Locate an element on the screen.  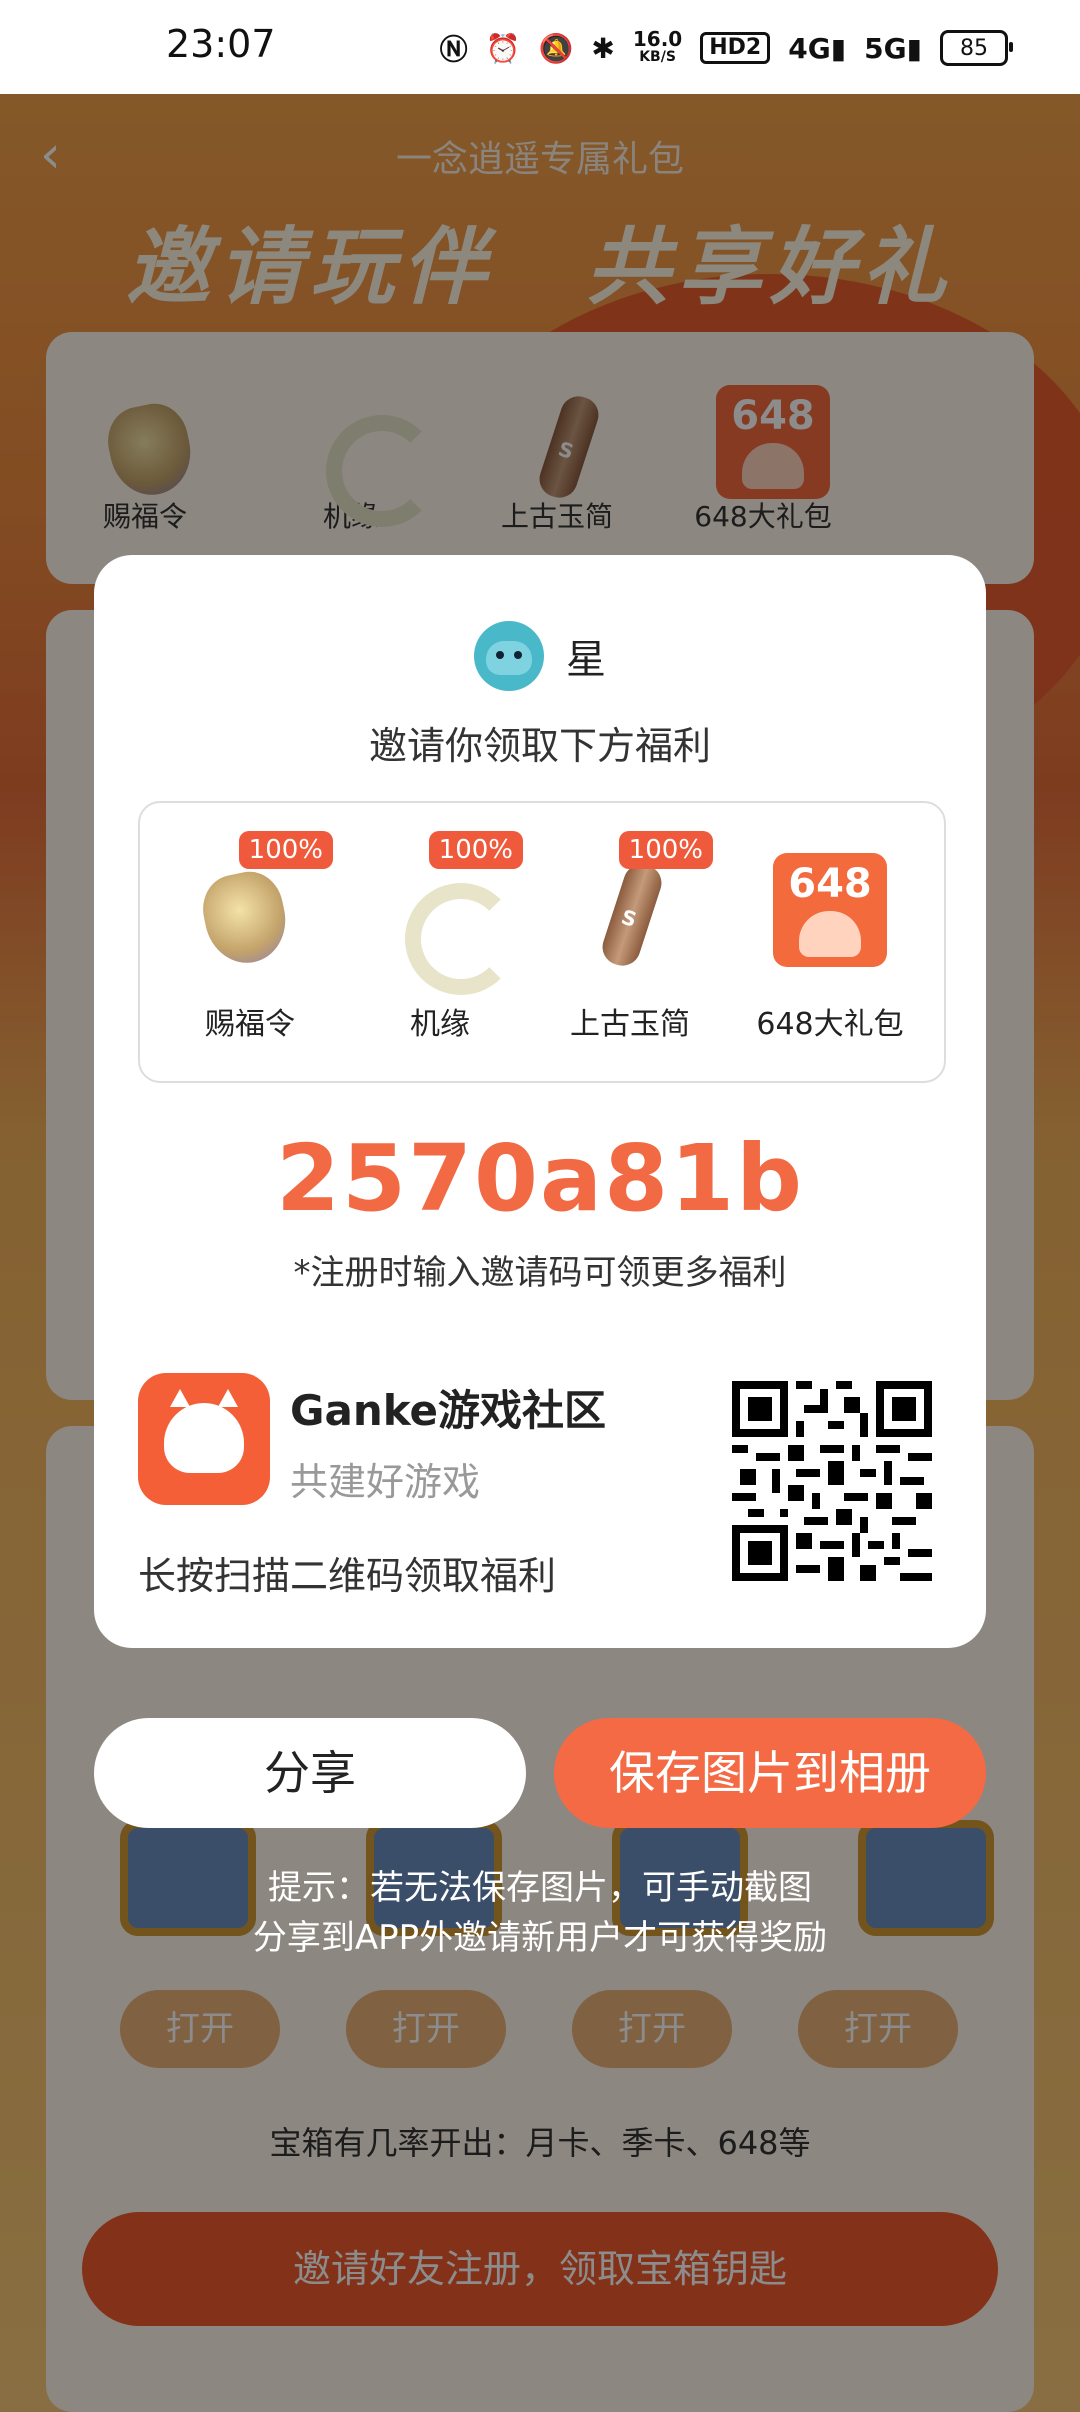
status-icons: Ⓝ ⏰ 🔕 ✱ 16.0 KB/S HD2 4G ▮ 5G ▮ 85 is located at coordinates (726, 47).